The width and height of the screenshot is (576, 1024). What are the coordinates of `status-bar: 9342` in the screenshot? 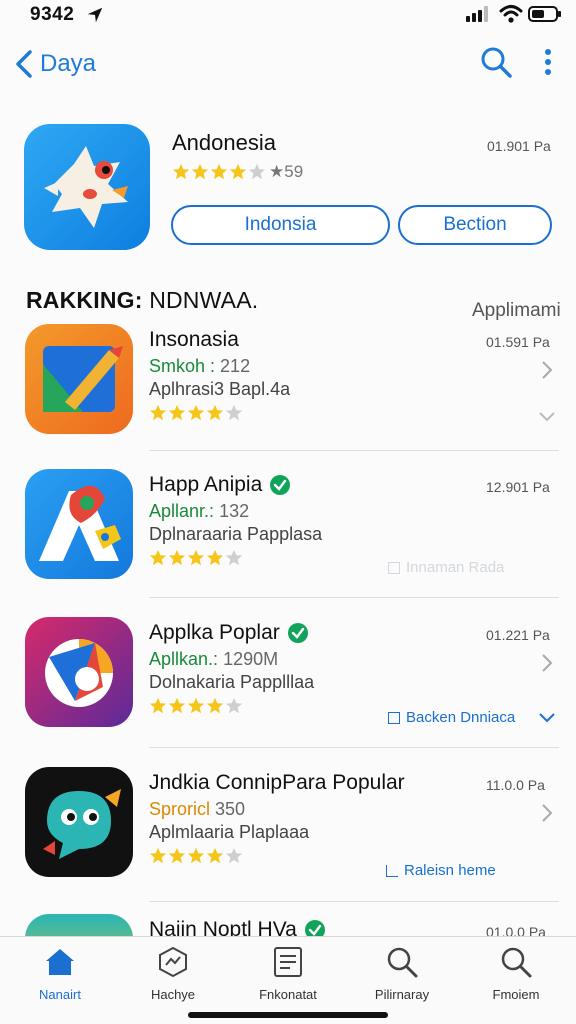 It's located at (288, 16).